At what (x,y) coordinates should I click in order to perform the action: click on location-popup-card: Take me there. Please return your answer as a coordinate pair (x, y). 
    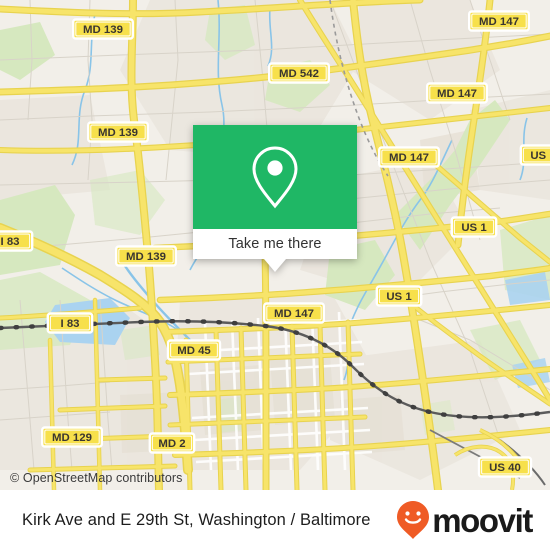
    Looking at the image, I should click on (275, 198).